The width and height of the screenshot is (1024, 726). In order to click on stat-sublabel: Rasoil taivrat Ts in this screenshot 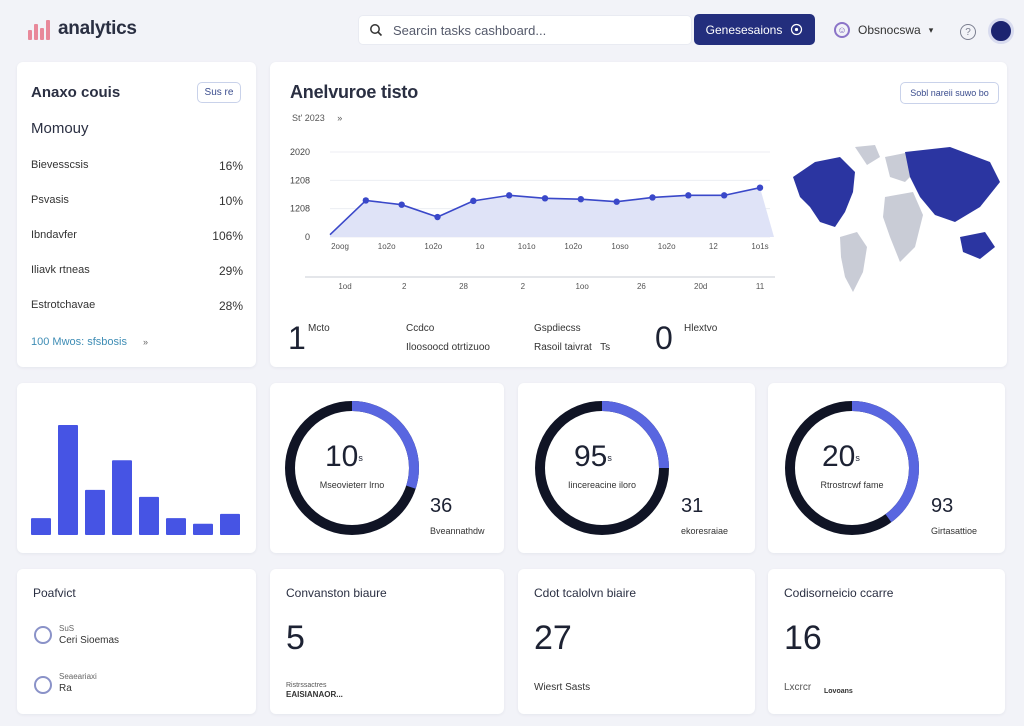, I will do `click(572, 347)`.